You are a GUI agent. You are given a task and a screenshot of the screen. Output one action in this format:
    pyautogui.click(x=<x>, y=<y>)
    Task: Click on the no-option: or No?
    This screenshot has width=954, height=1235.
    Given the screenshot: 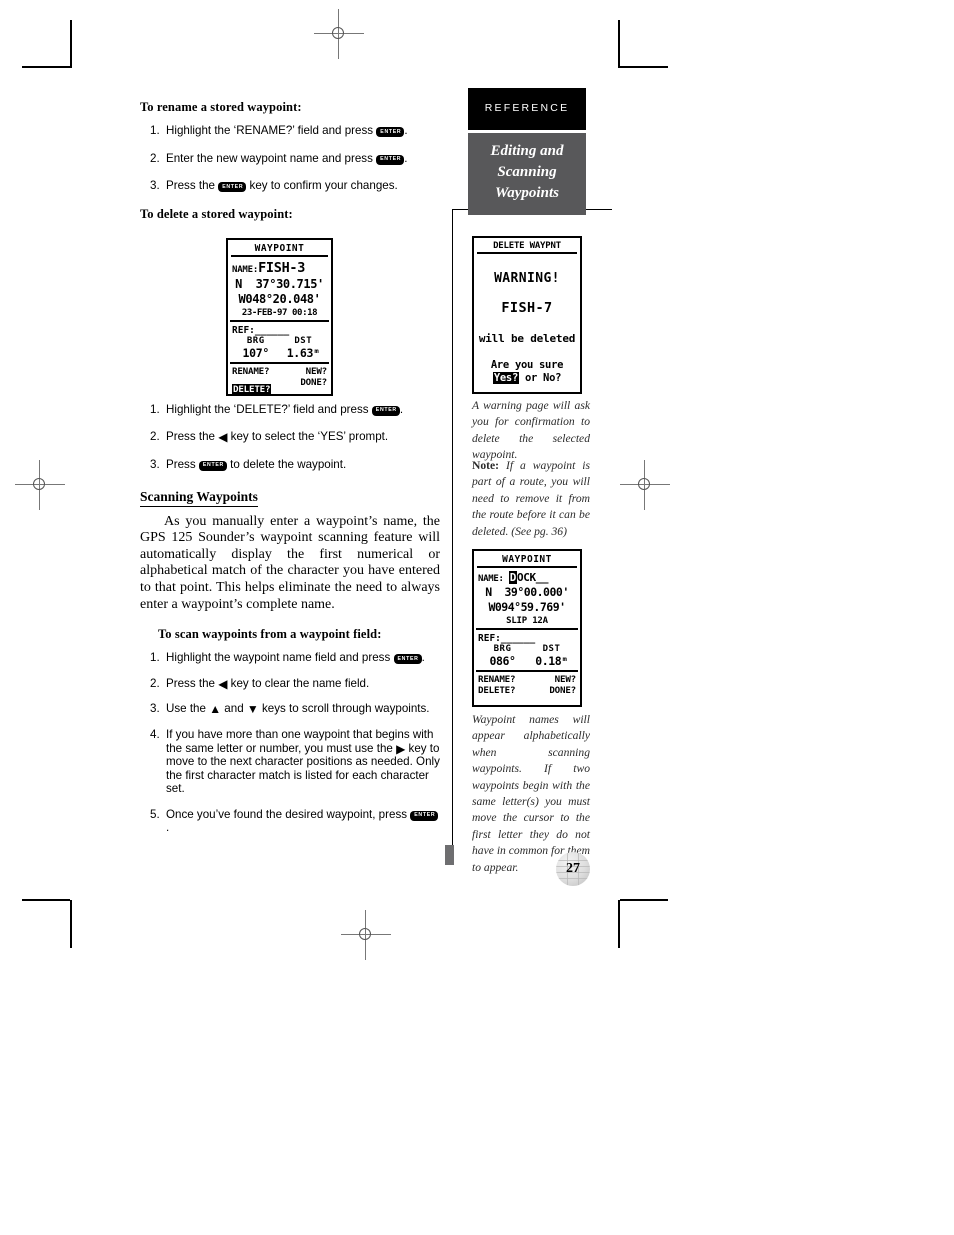 What is the action you would take?
    pyautogui.click(x=540, y=378)
    